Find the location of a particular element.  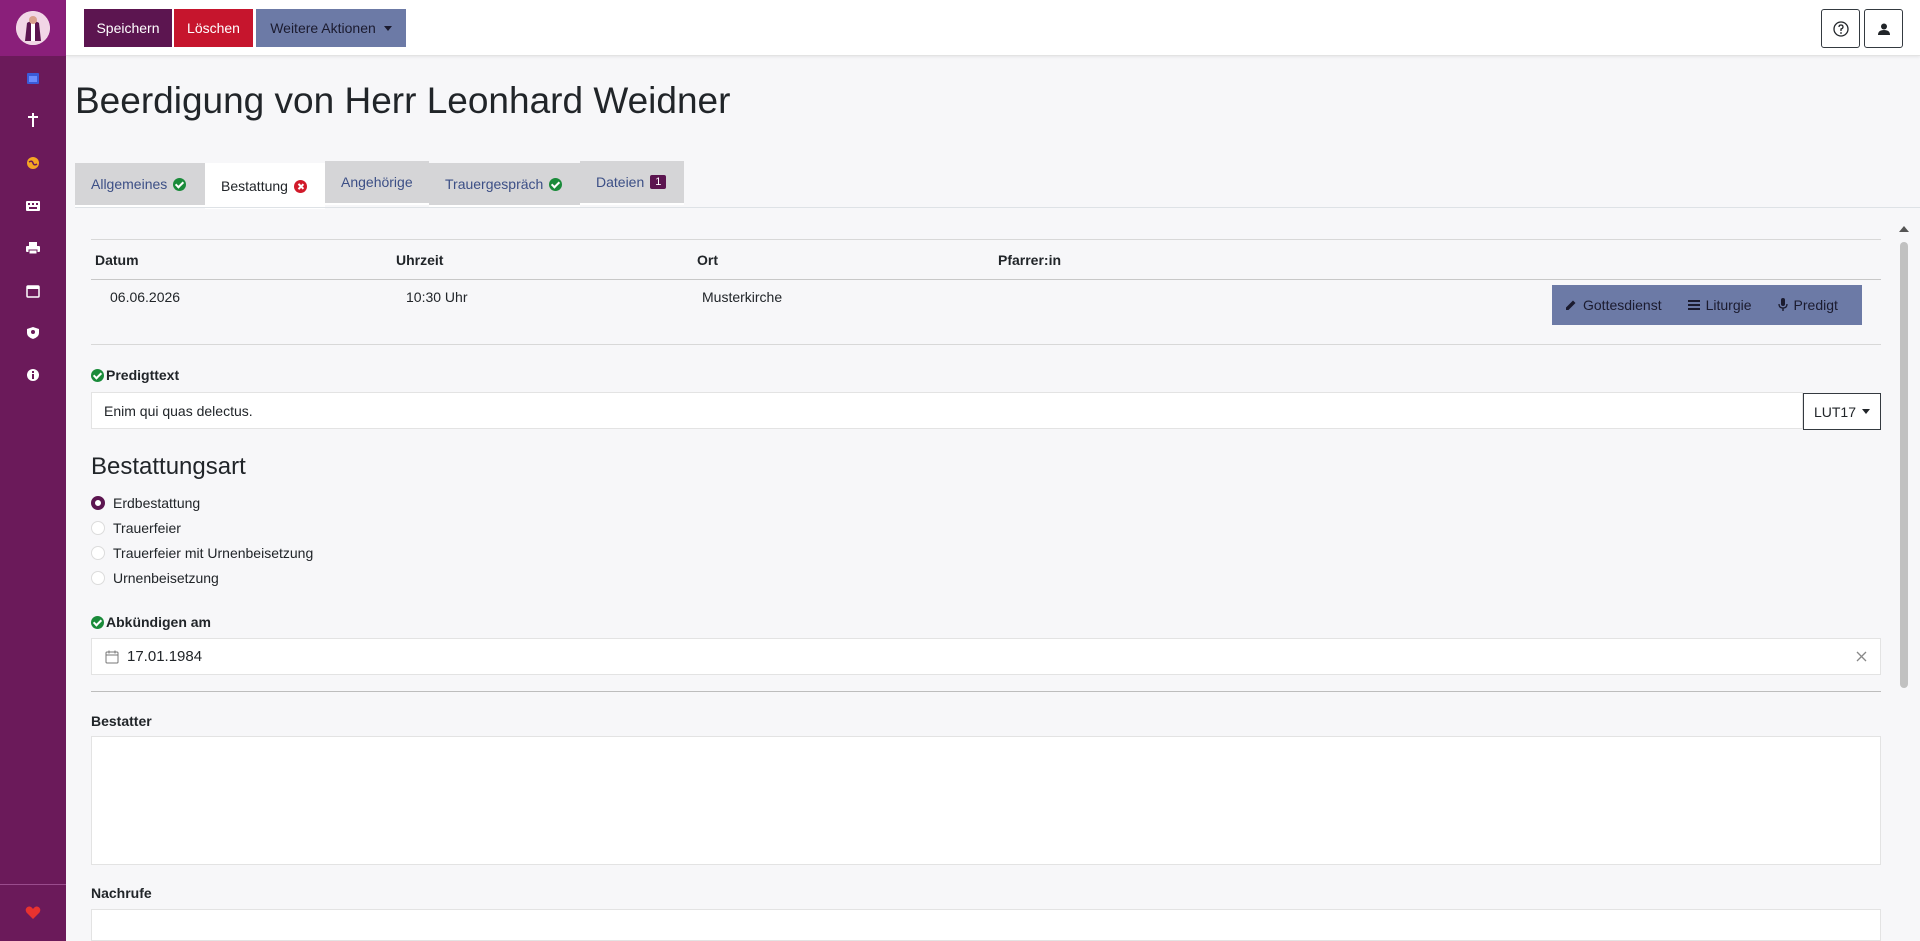

sermon-text-label-text: Predigttext is located at coordinates (143, 375).